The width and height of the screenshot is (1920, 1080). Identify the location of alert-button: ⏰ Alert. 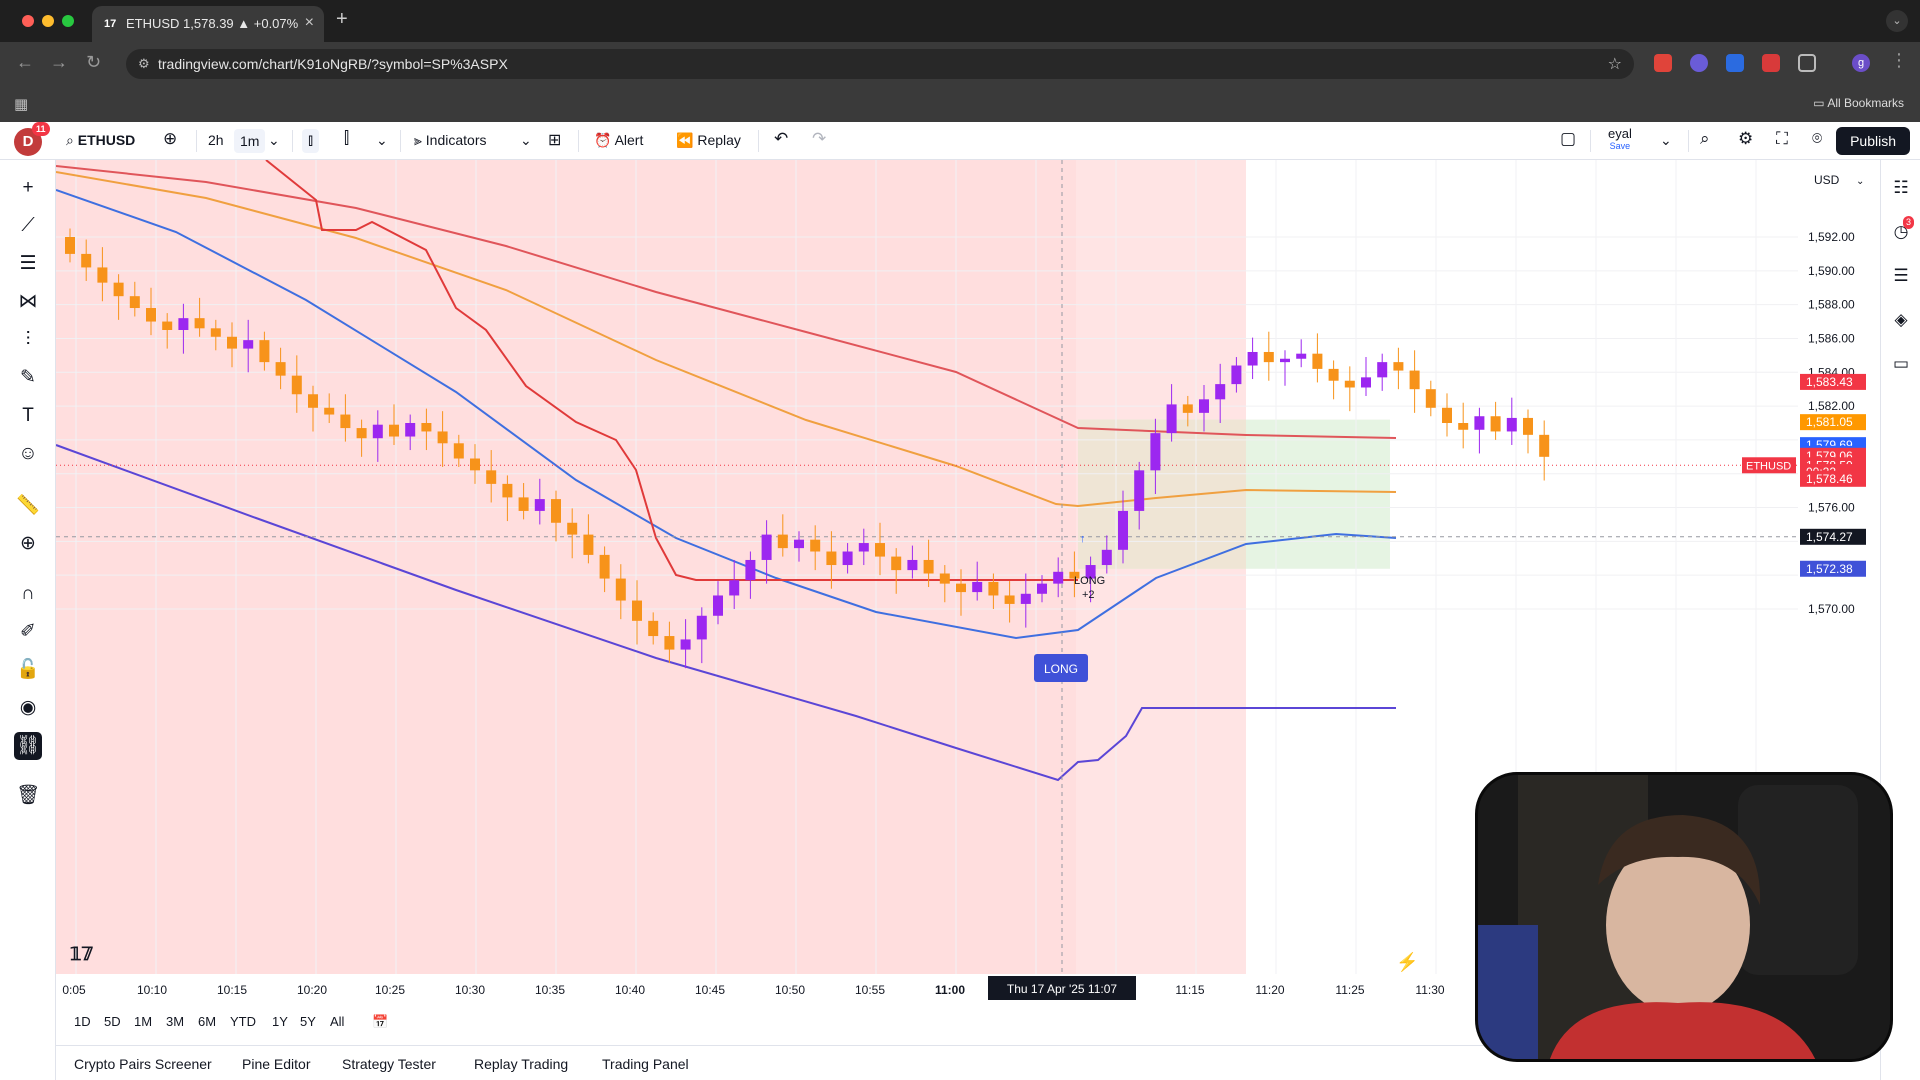
(618, 140).